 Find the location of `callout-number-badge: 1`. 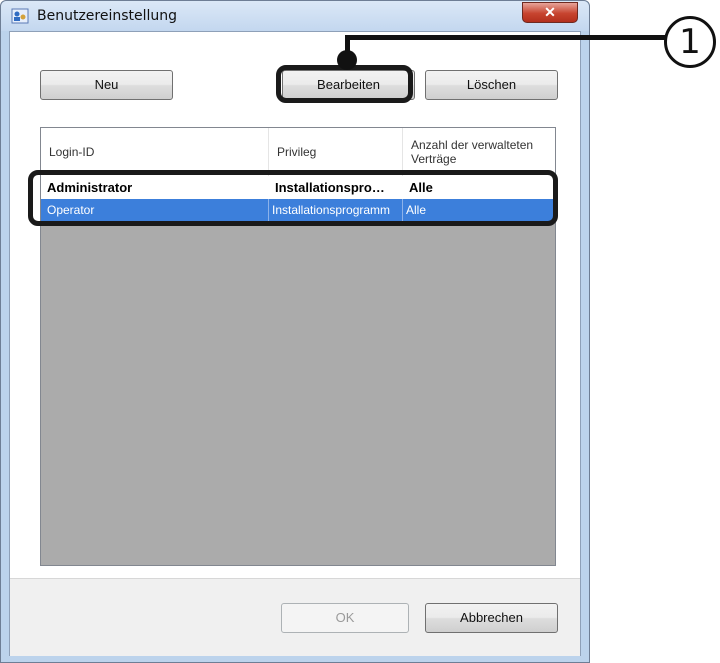

callout-number-badge: 1 is located at coordinates (690, 42).